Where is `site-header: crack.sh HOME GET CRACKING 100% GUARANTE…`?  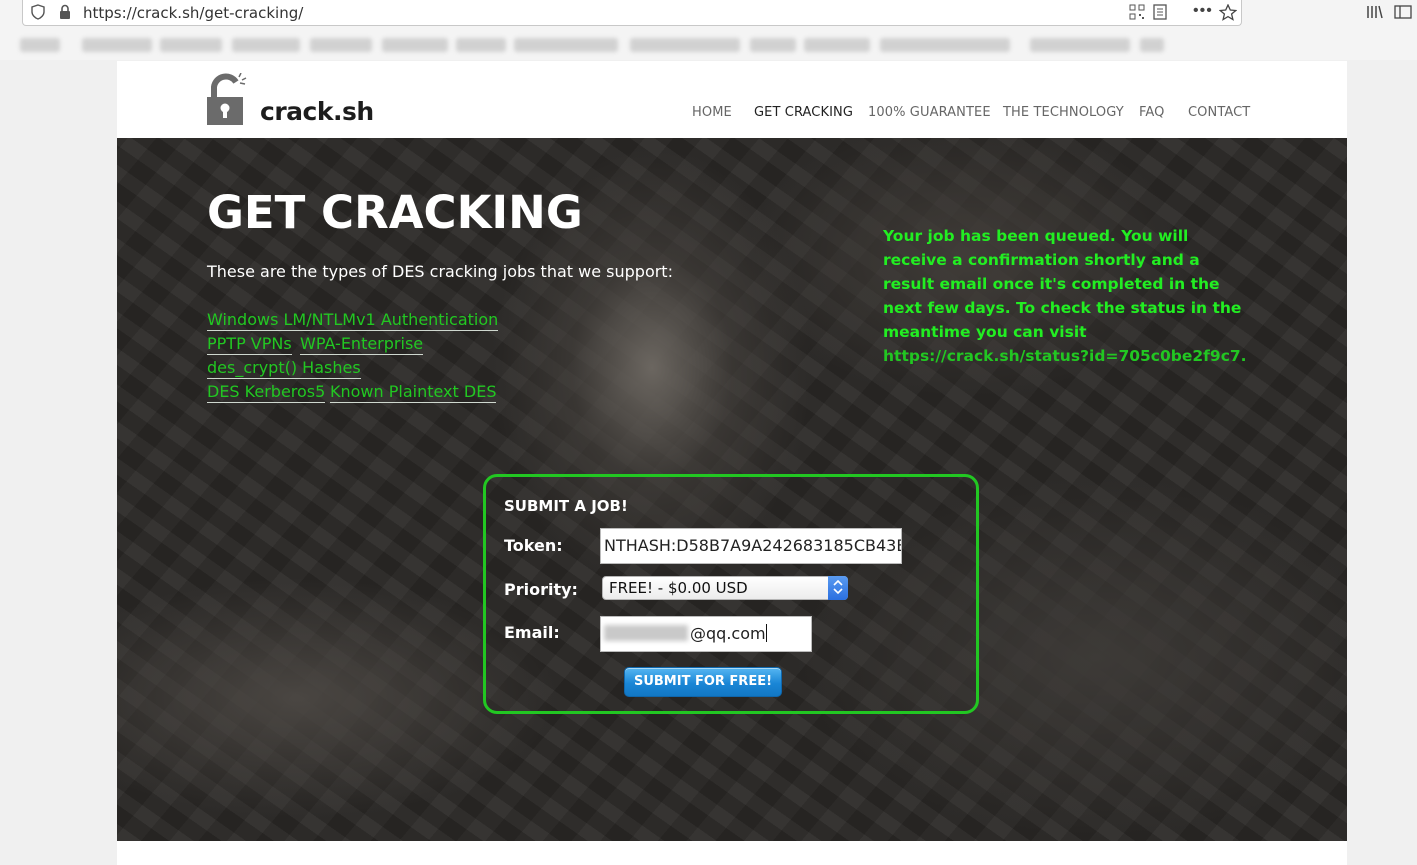 site-header: crack.sh HOME GET CRACKING 100% GUARANTE… is located at coordinates (732, 99).